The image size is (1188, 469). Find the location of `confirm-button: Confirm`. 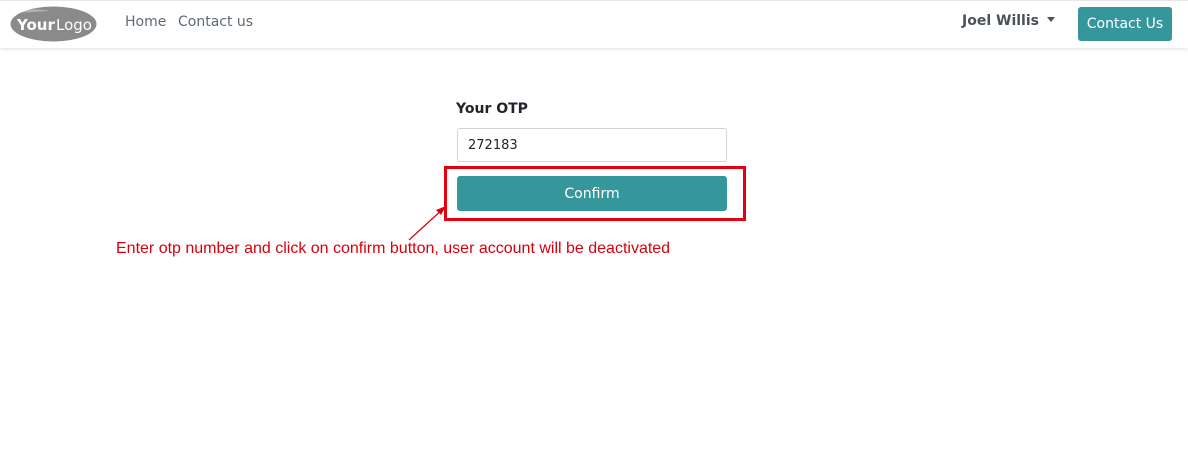

confirm-button: Confirm is located at coordinates (592, 193).